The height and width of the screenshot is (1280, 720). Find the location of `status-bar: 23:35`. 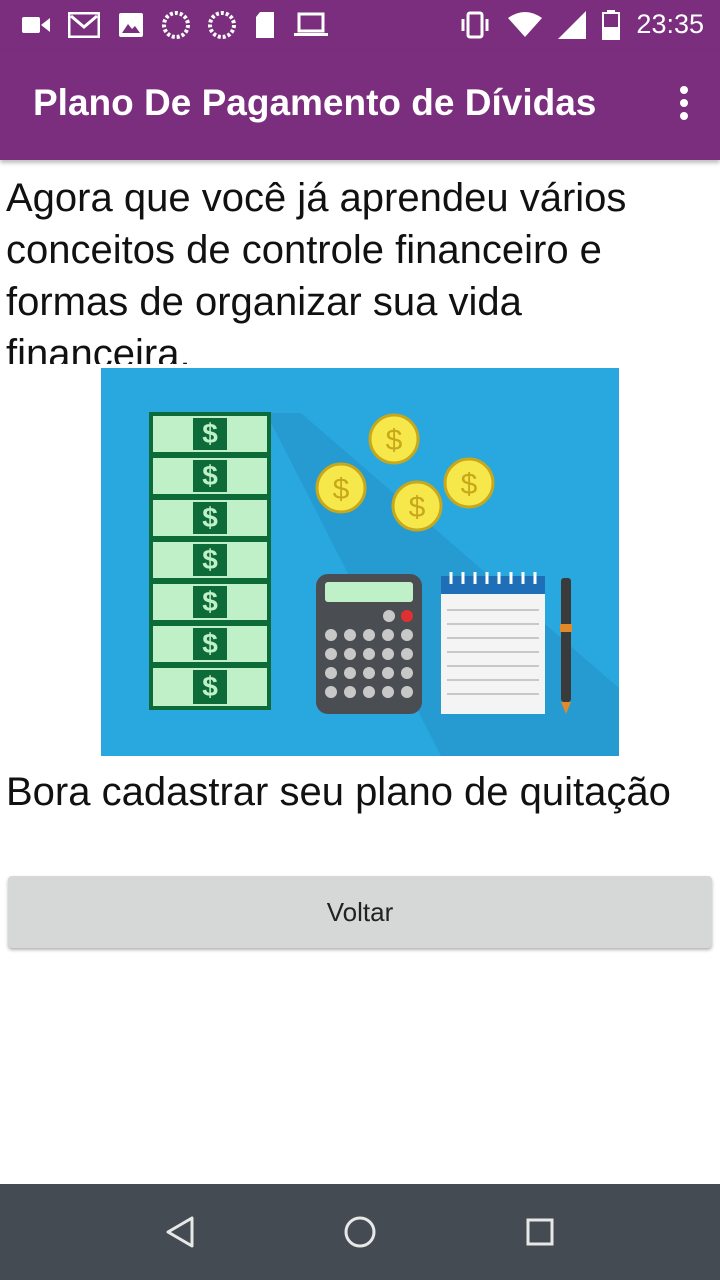

status-bar: 23:35 is located at coordinates (360, 25).